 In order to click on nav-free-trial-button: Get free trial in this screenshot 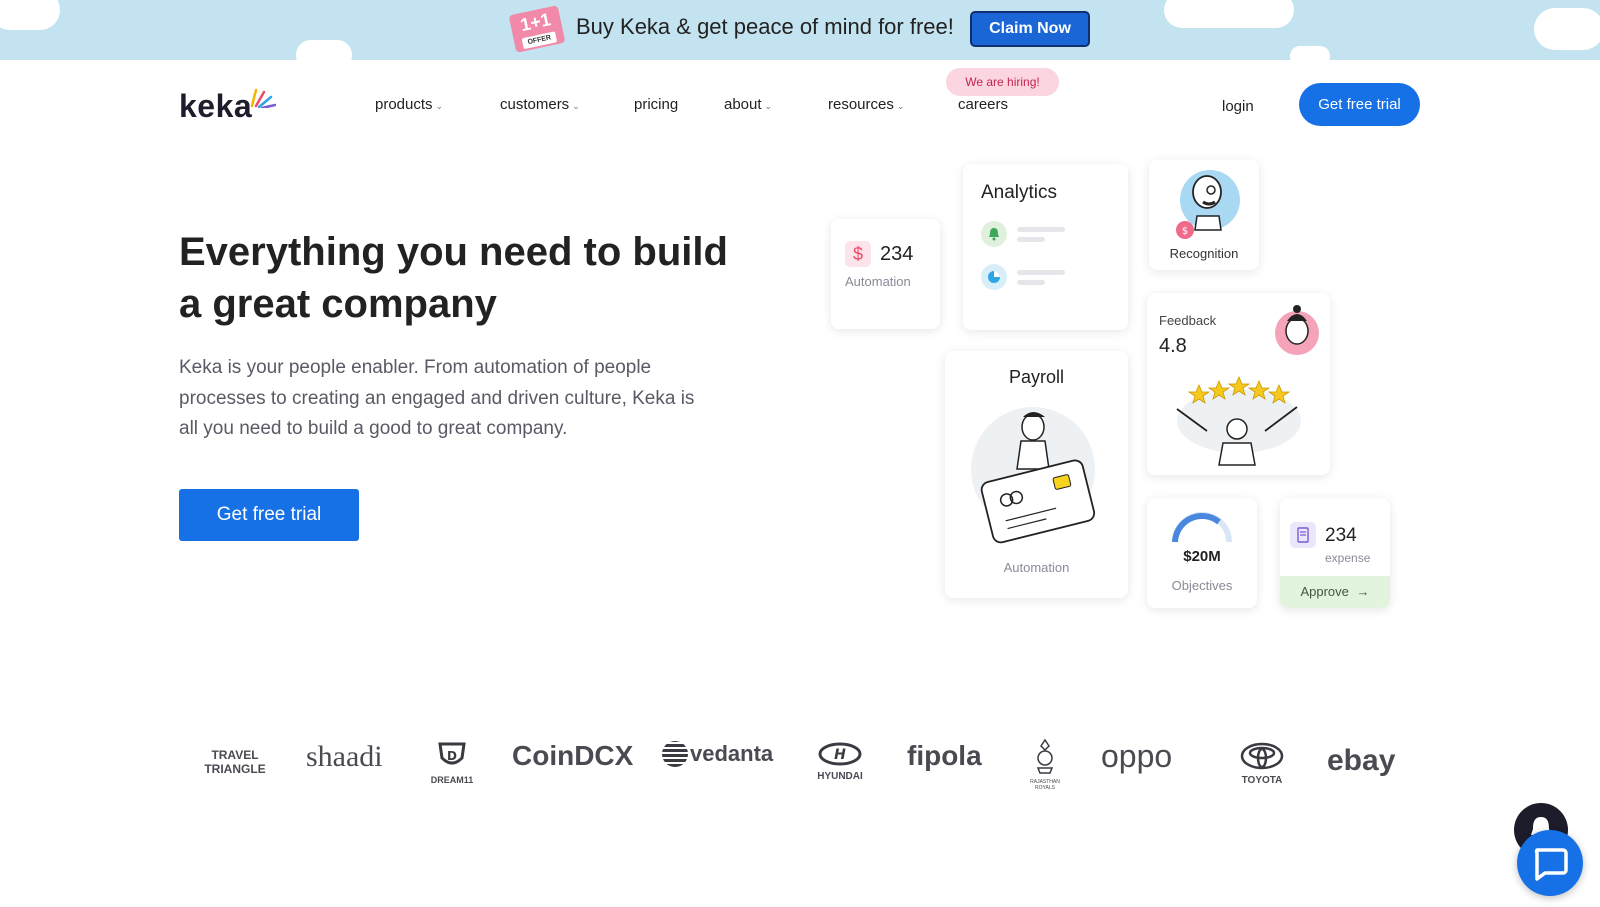, I will do `click(1359, 104)`.